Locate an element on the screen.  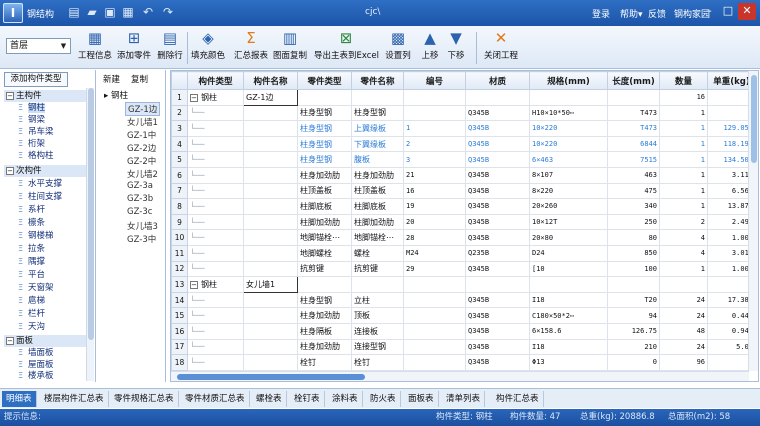
fill-color-button: ◈ 填充颜色 is located at coordinates (208, 48).